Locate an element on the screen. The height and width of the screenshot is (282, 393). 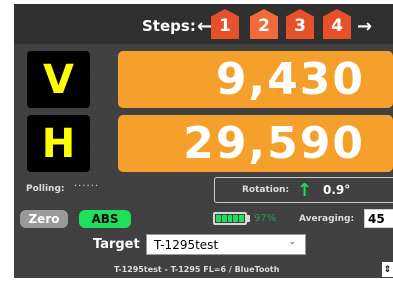
arrow-right-icon: → is located at coordinates (364, 26).